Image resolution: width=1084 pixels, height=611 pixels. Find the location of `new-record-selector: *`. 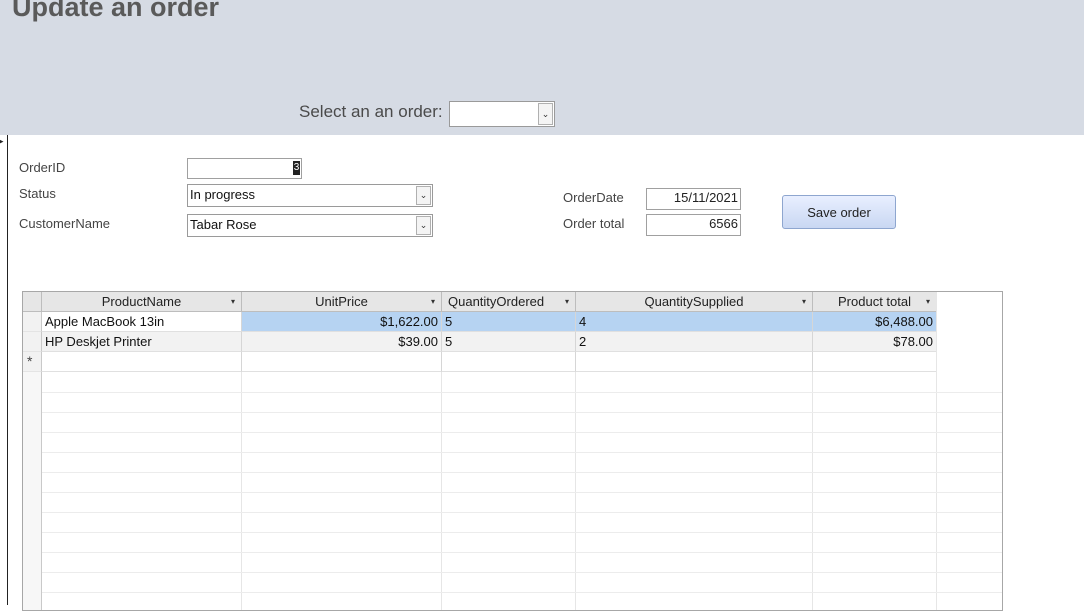

new-record-selector: * is located at coordinates (32, 362).